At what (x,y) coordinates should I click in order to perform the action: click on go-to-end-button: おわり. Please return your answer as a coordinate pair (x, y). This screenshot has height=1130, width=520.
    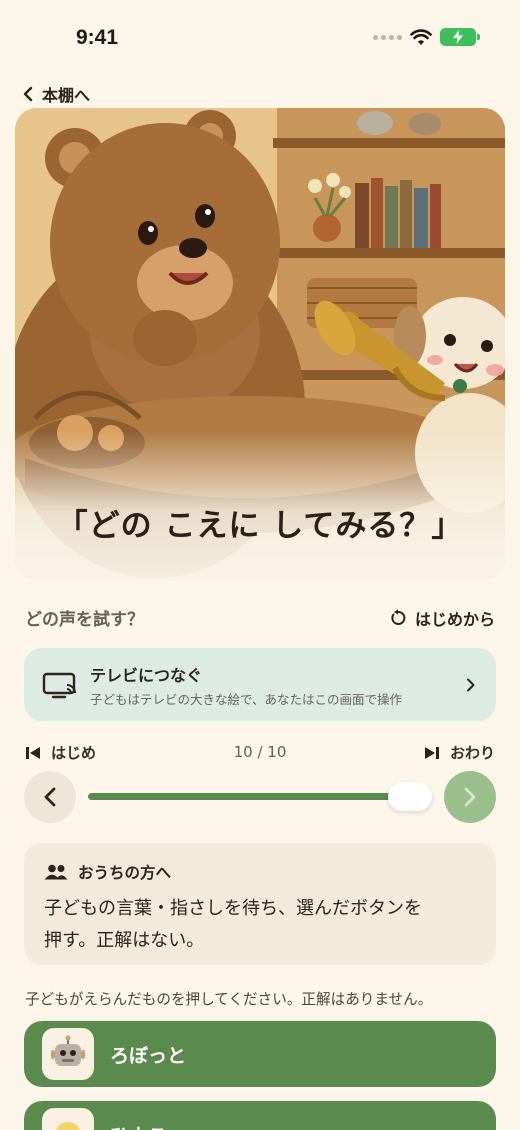
    Looking at the image, I should click on (459, 752).